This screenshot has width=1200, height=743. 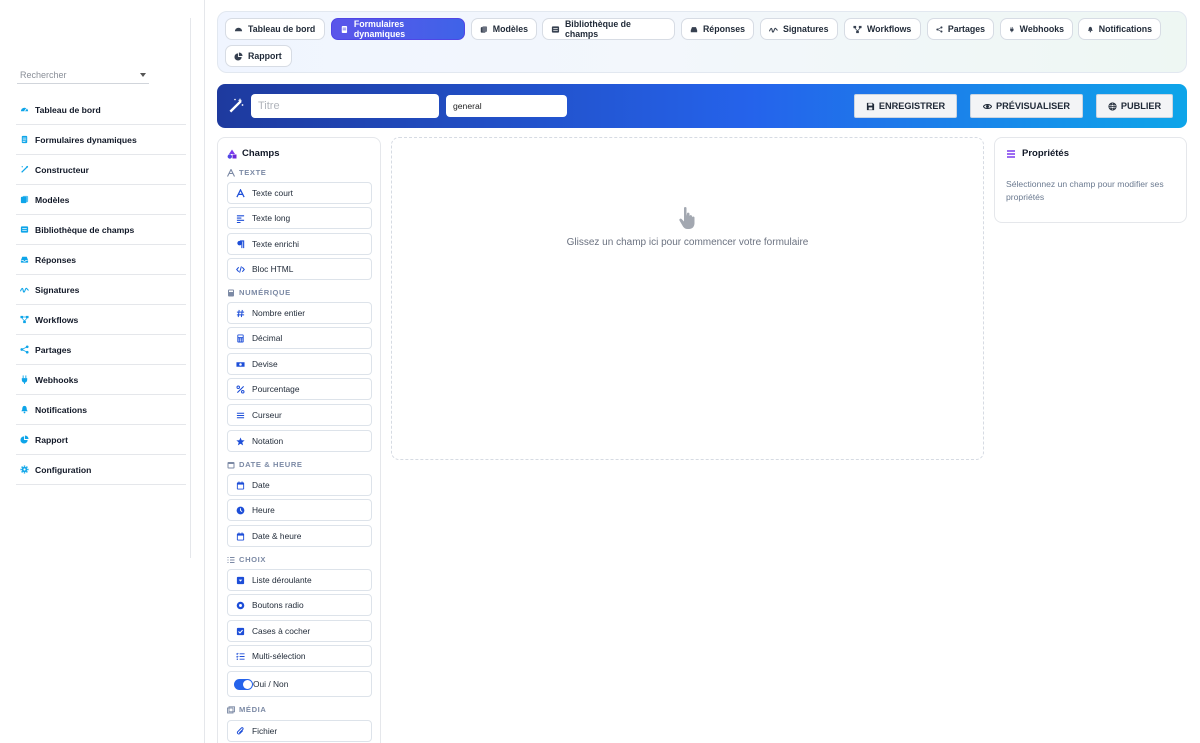 I want to click on sidebar-item-formulaires-dynamiques: Formulaires dynamiques, so click(x=101, y=140).